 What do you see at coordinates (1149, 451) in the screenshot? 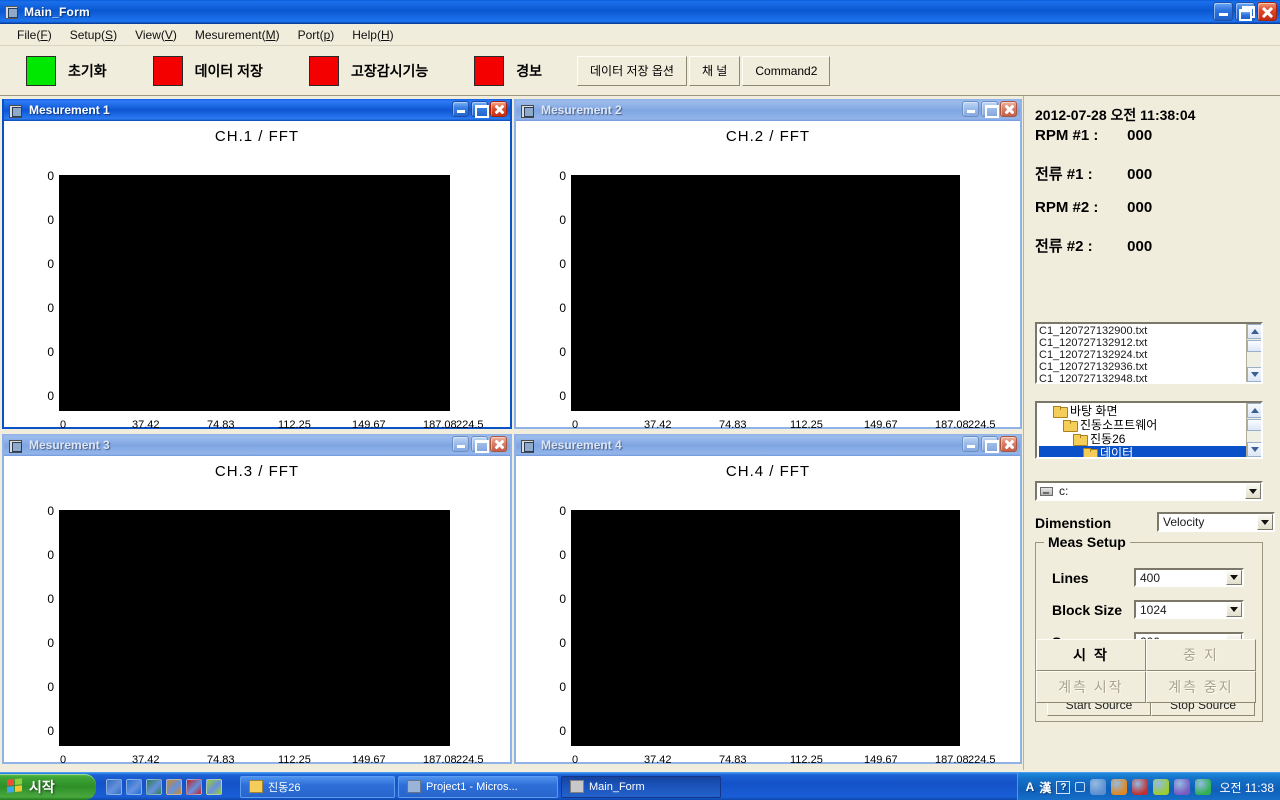
I see `tree-item-selected: 데이터` at bounding box center [1149, 451].